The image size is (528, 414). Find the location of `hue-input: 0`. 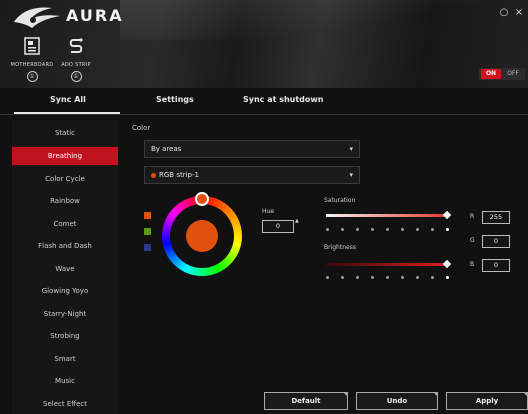

hue-input: 0 is located at coordinates (278, 226).